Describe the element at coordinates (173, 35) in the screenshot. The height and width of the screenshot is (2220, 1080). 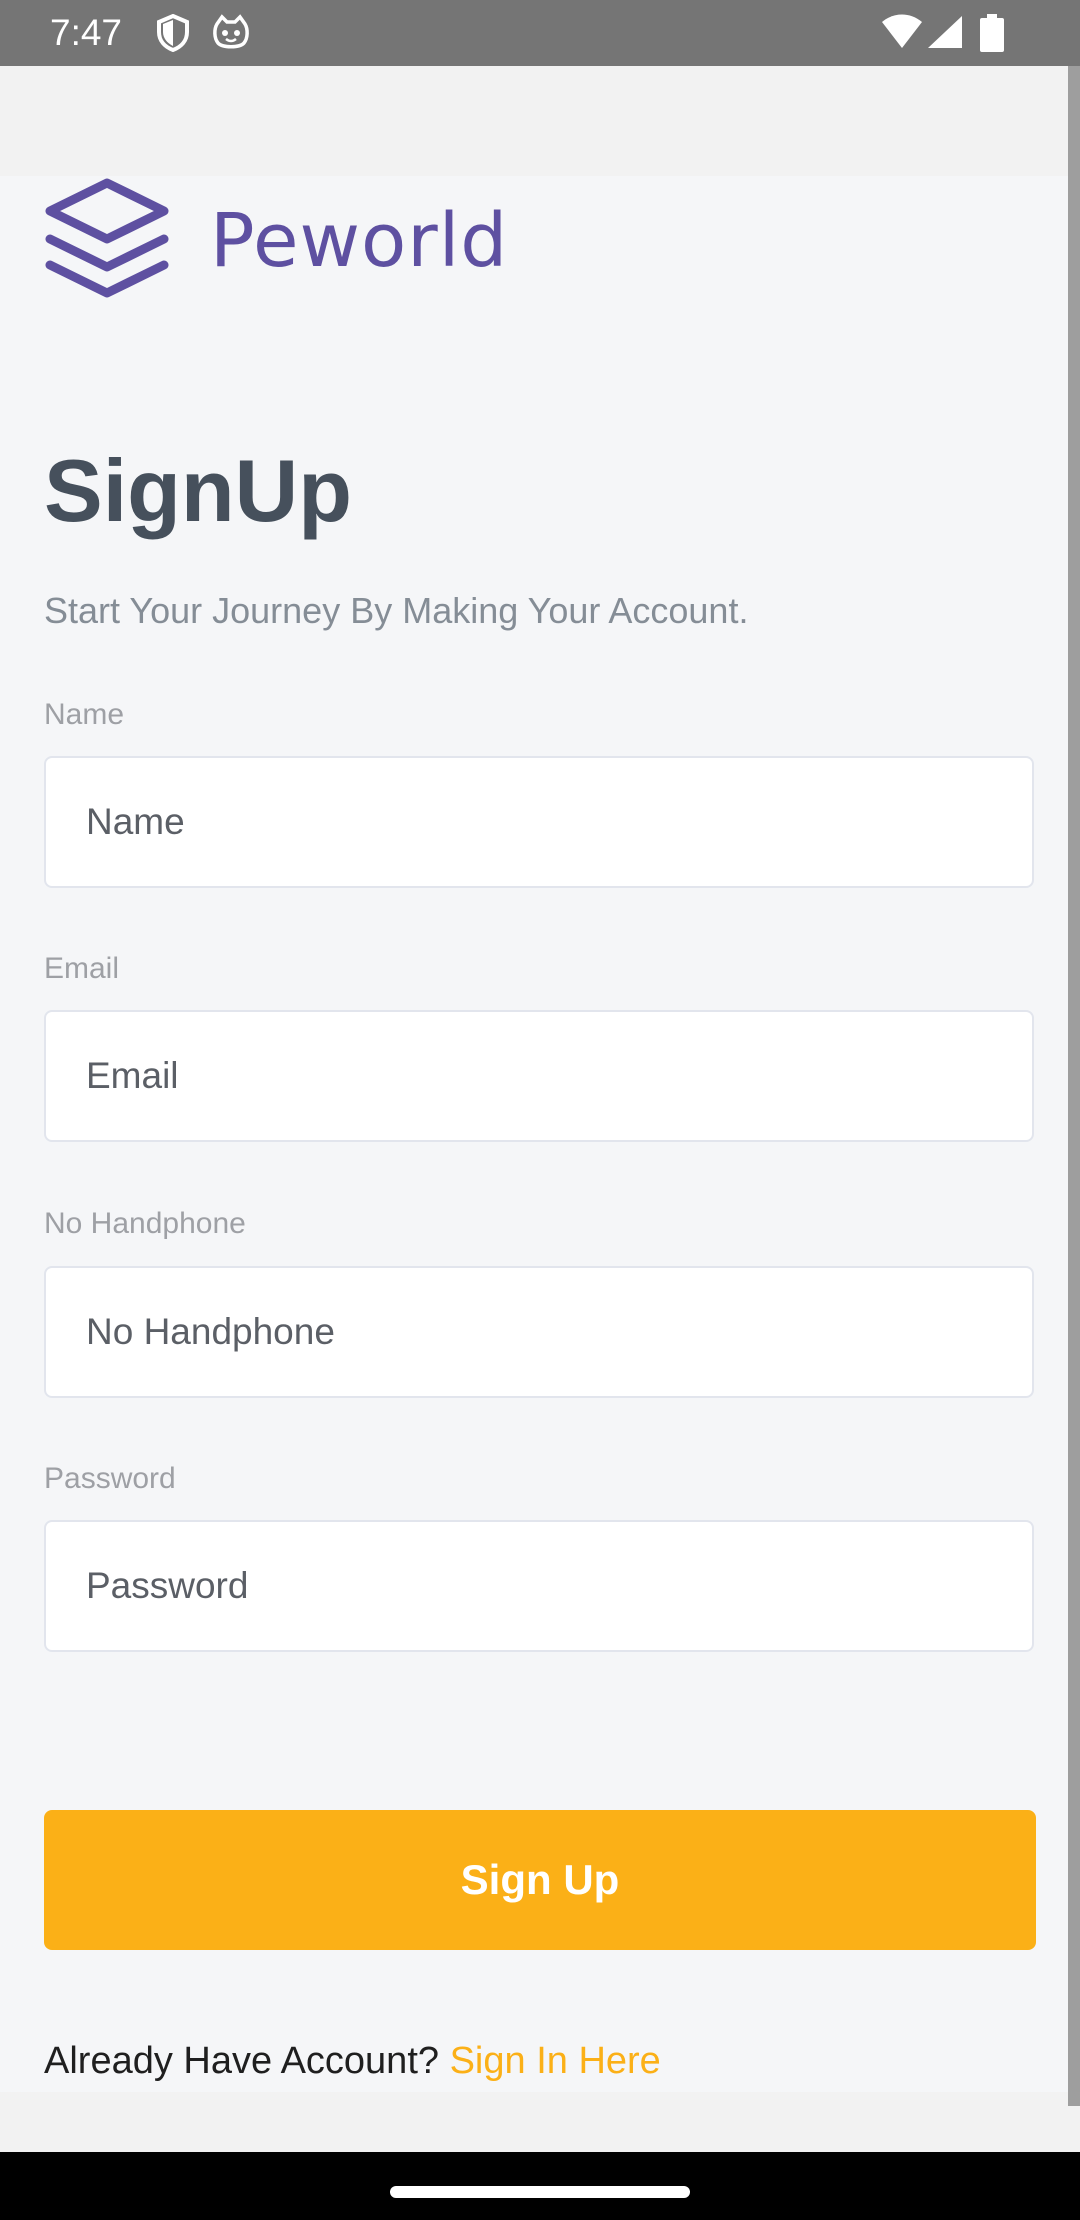
I see `shield-icon` at that location.